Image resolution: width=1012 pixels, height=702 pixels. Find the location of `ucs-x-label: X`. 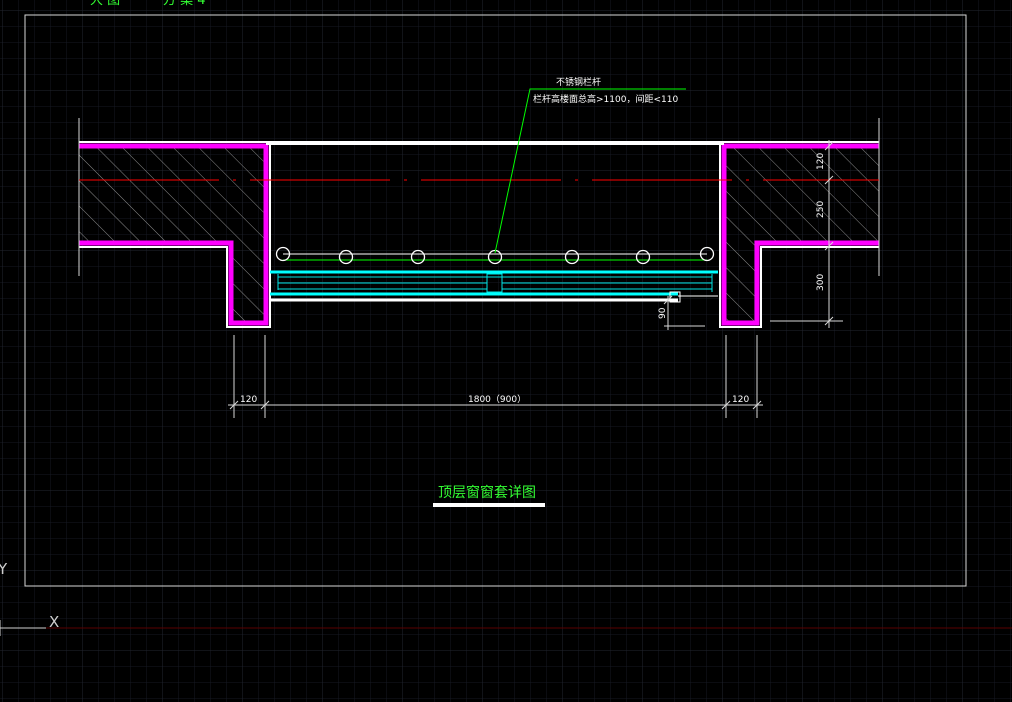

ucs-x-label: X is located at coordinates (54, 622).